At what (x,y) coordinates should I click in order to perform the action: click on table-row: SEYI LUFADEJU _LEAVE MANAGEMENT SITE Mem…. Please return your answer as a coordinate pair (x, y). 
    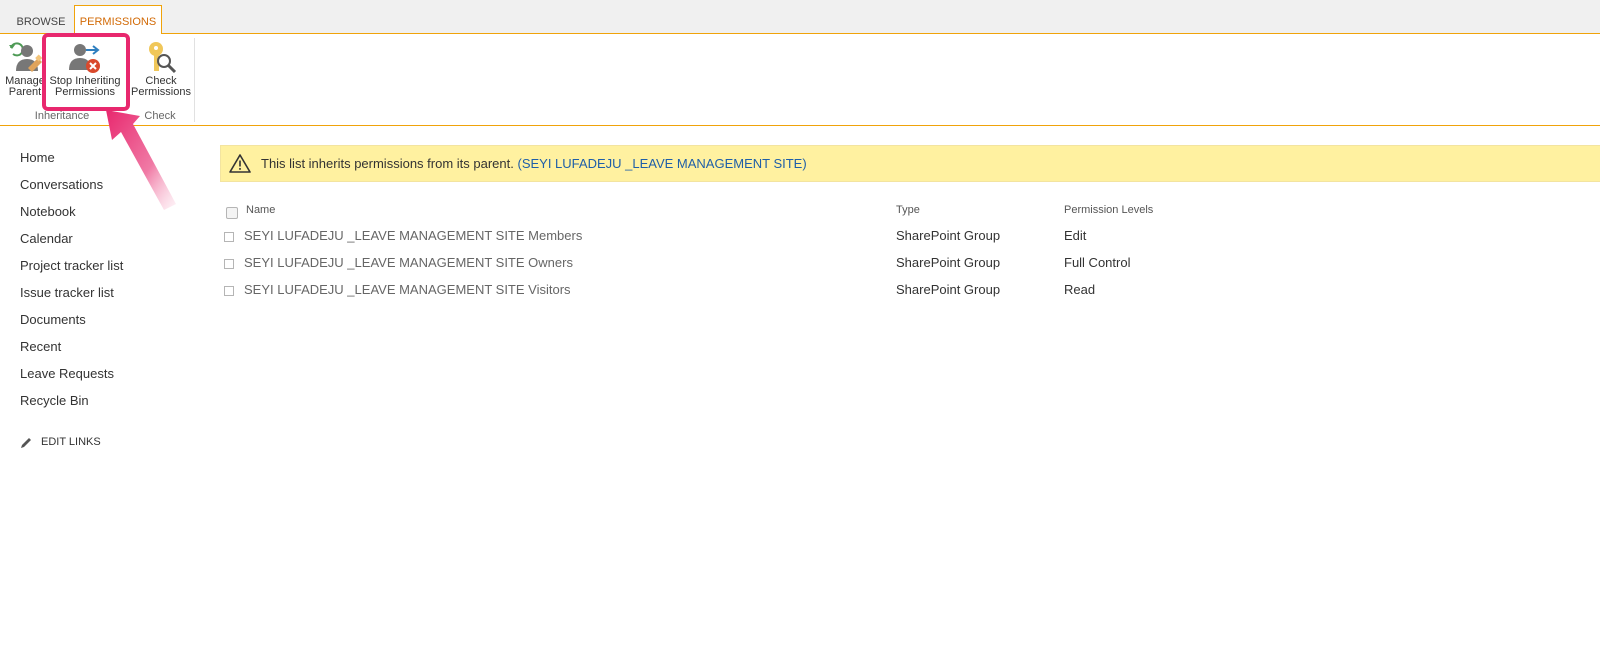
    Looking at the image, I should click on (770, 236).